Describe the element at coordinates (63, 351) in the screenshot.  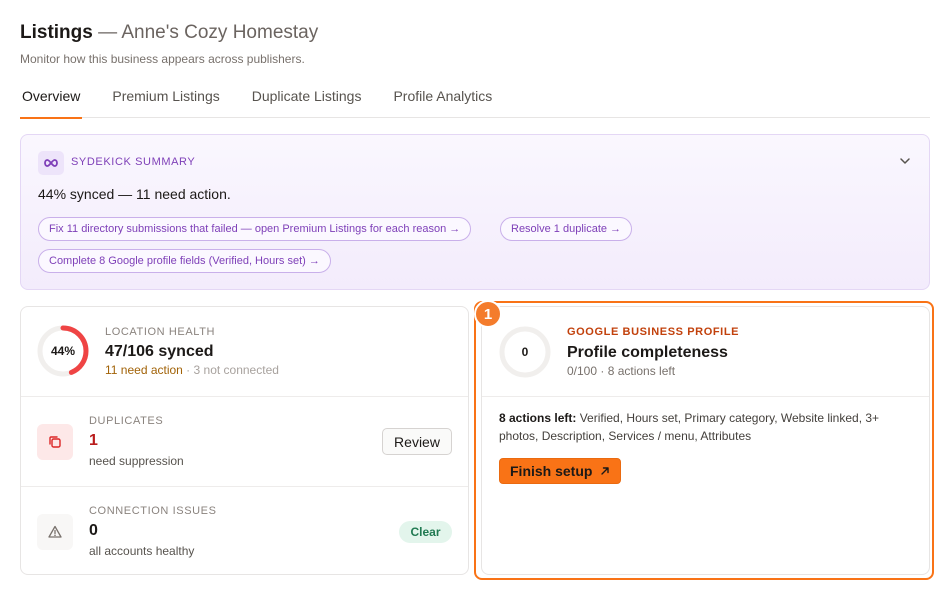
I see `location-health-percent: 44%` at that location.